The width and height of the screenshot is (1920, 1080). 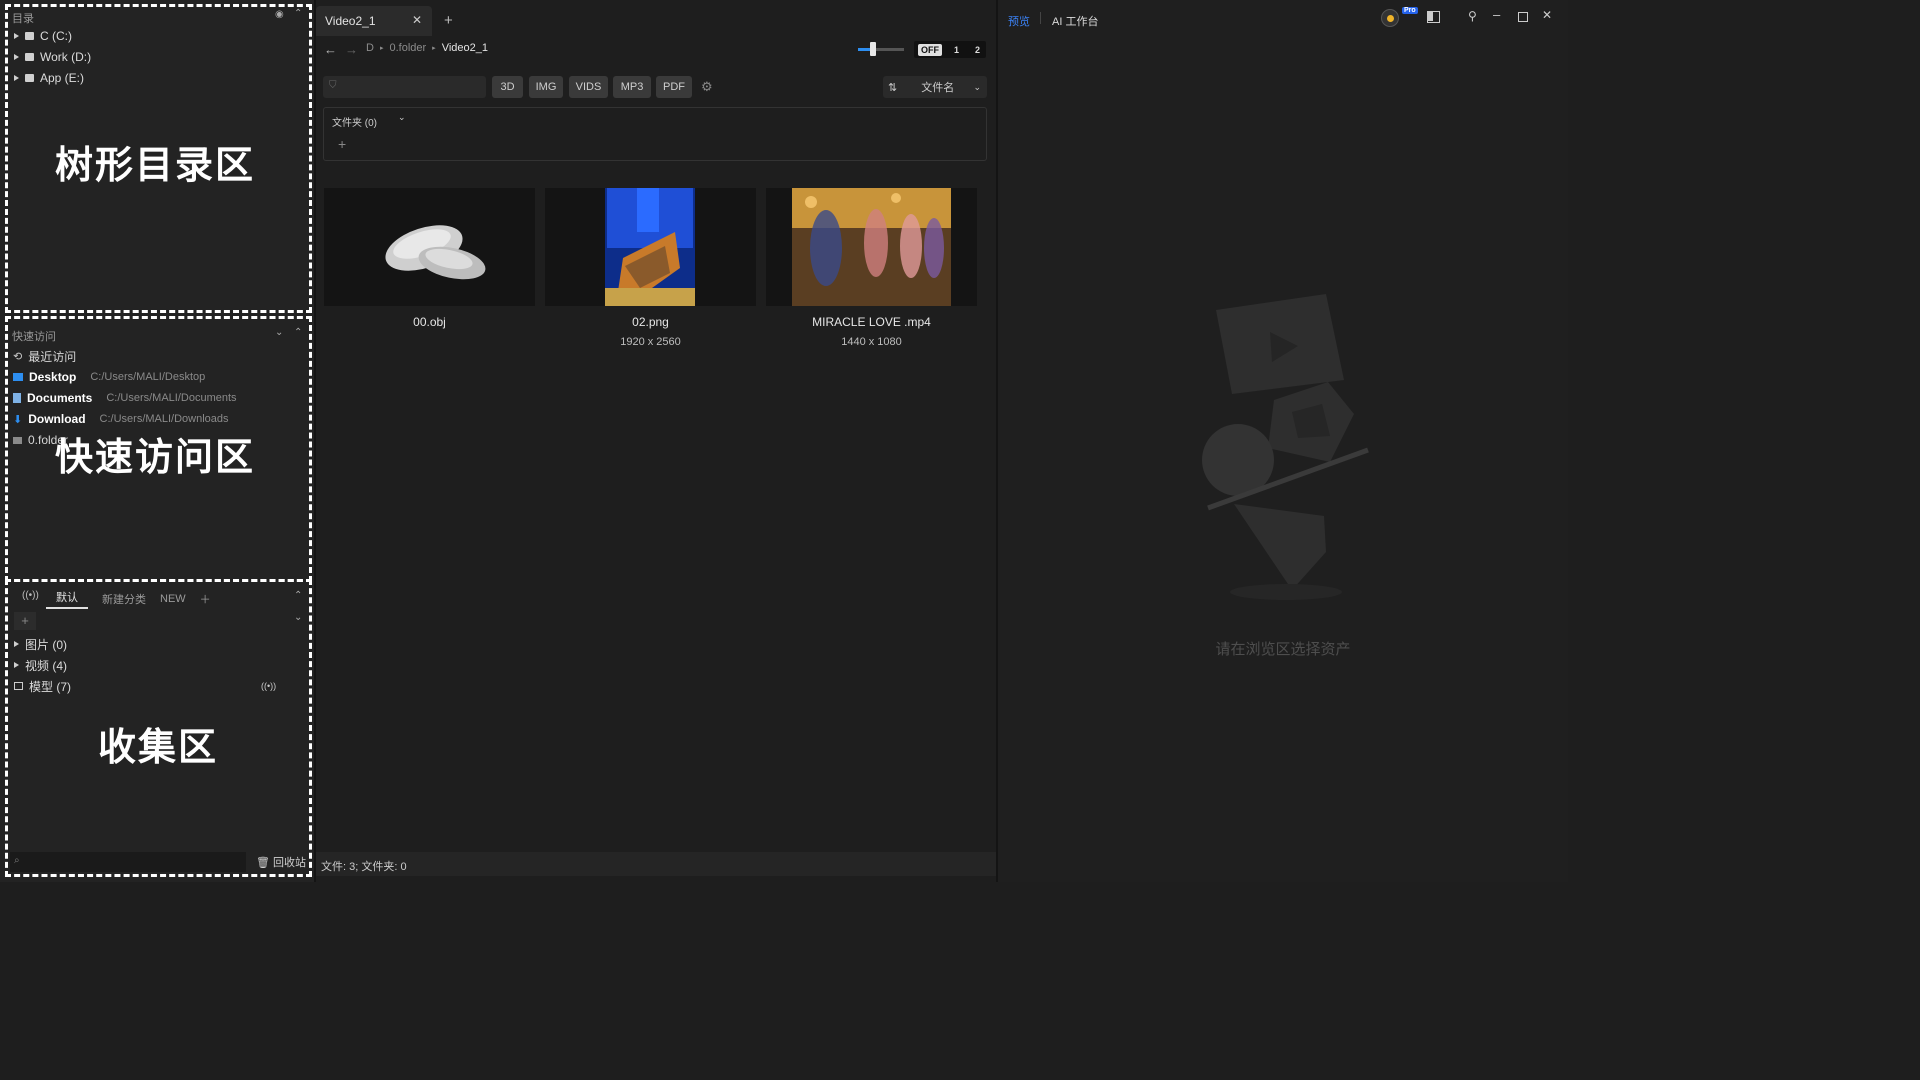 I want to click on gear-icon: ⚙, so click(x=707, y=87).